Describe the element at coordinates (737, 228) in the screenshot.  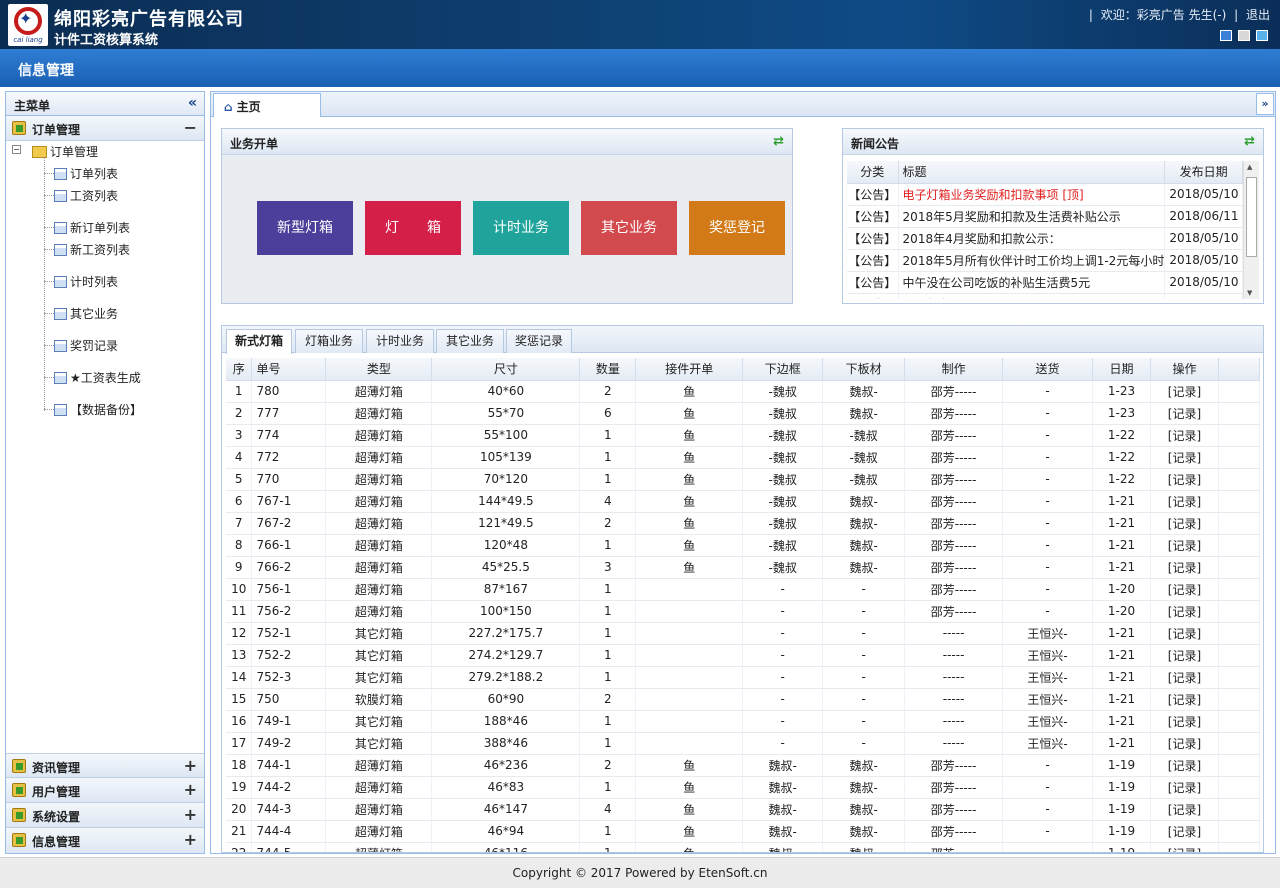
I see `reward-penalty-button: 奖惩登记` at that location.